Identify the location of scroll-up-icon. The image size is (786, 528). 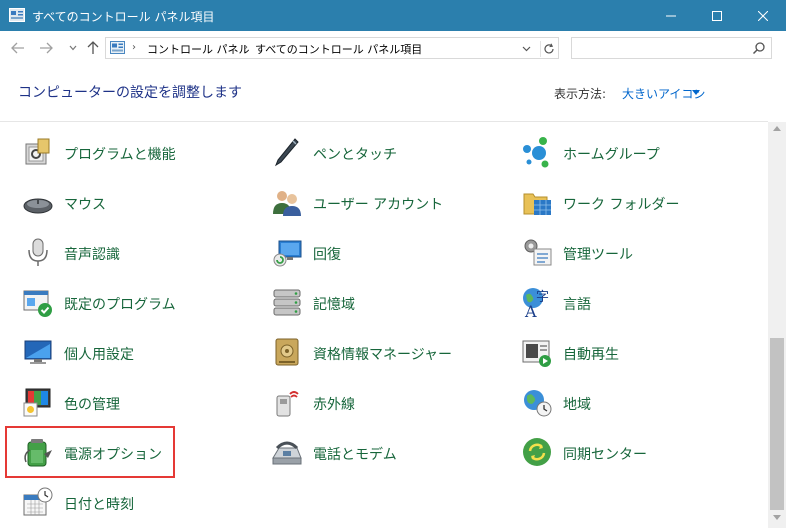
(777, 128).